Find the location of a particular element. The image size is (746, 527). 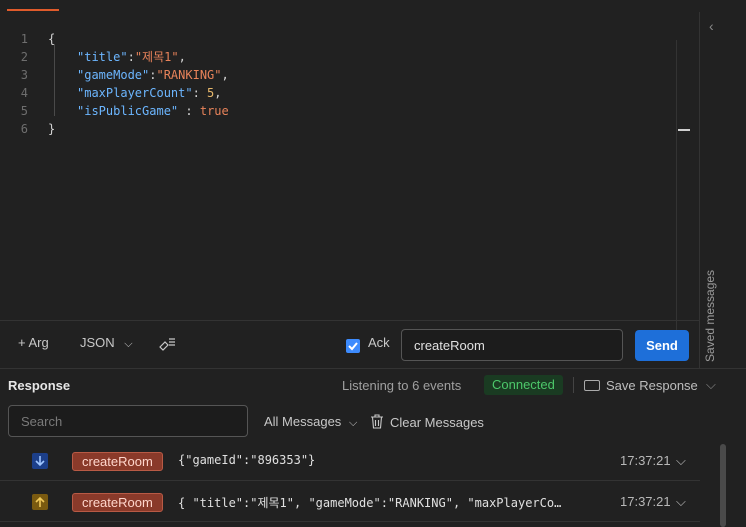

line-number: 2 is located at coordinates (24, 57).